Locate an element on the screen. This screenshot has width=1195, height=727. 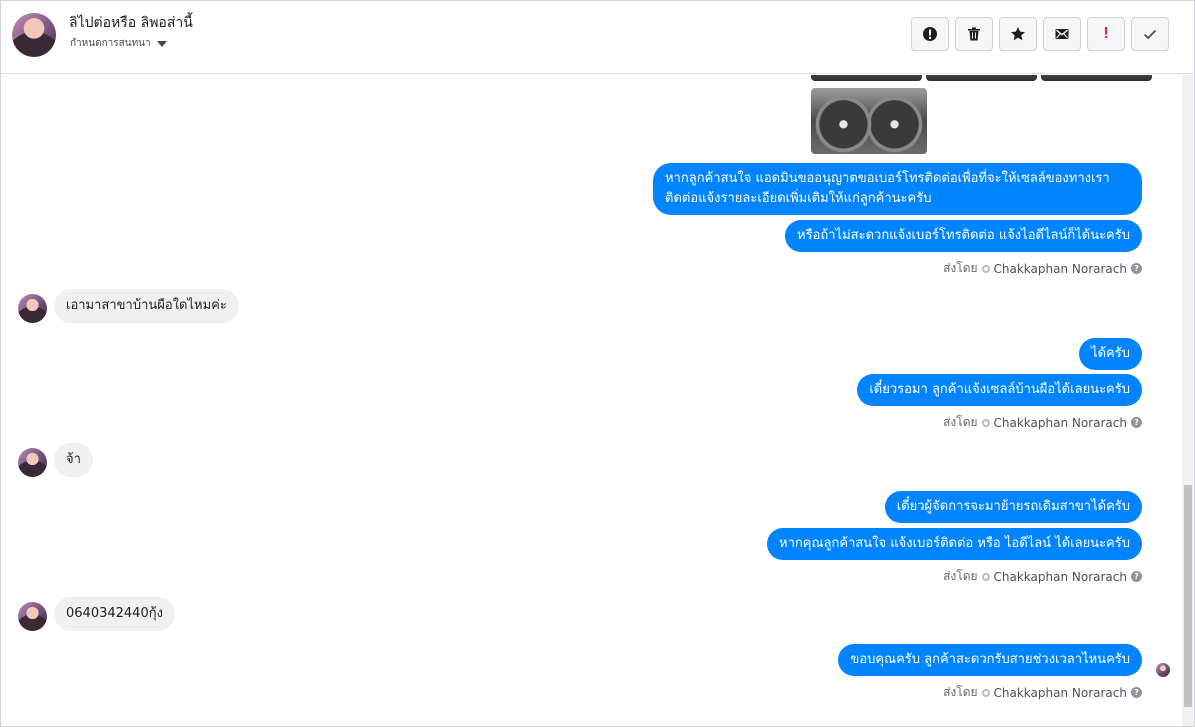
incoming-message: เอามาสาขาบ้านผือใดไหมค่ะ is located at coordinates (146, 306).